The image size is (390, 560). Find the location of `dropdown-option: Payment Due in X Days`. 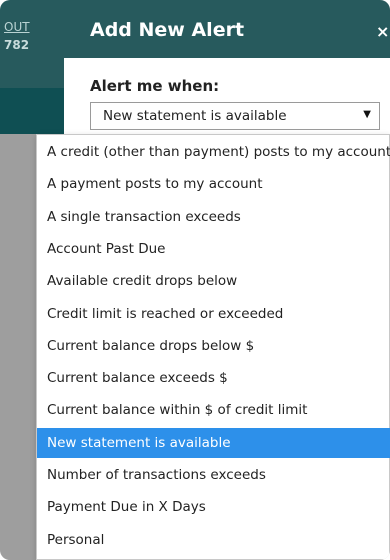

dropdown-option: Payment Due in X Days is located at coordinates (213, 507).